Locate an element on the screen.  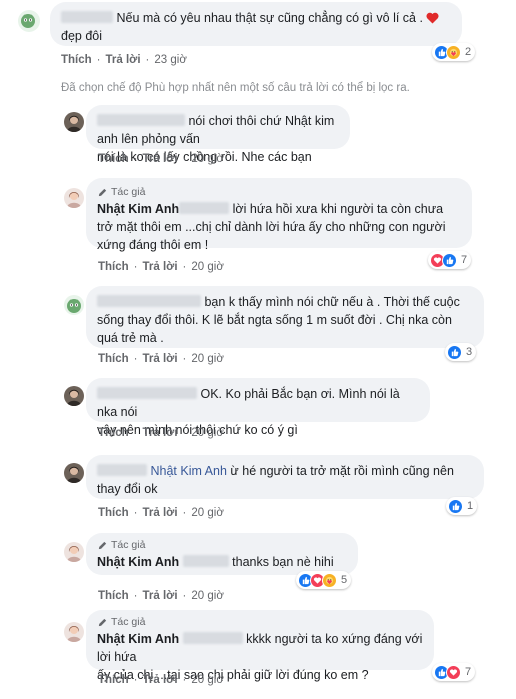
love-reaction-icon is located at coordinates (453, 672).